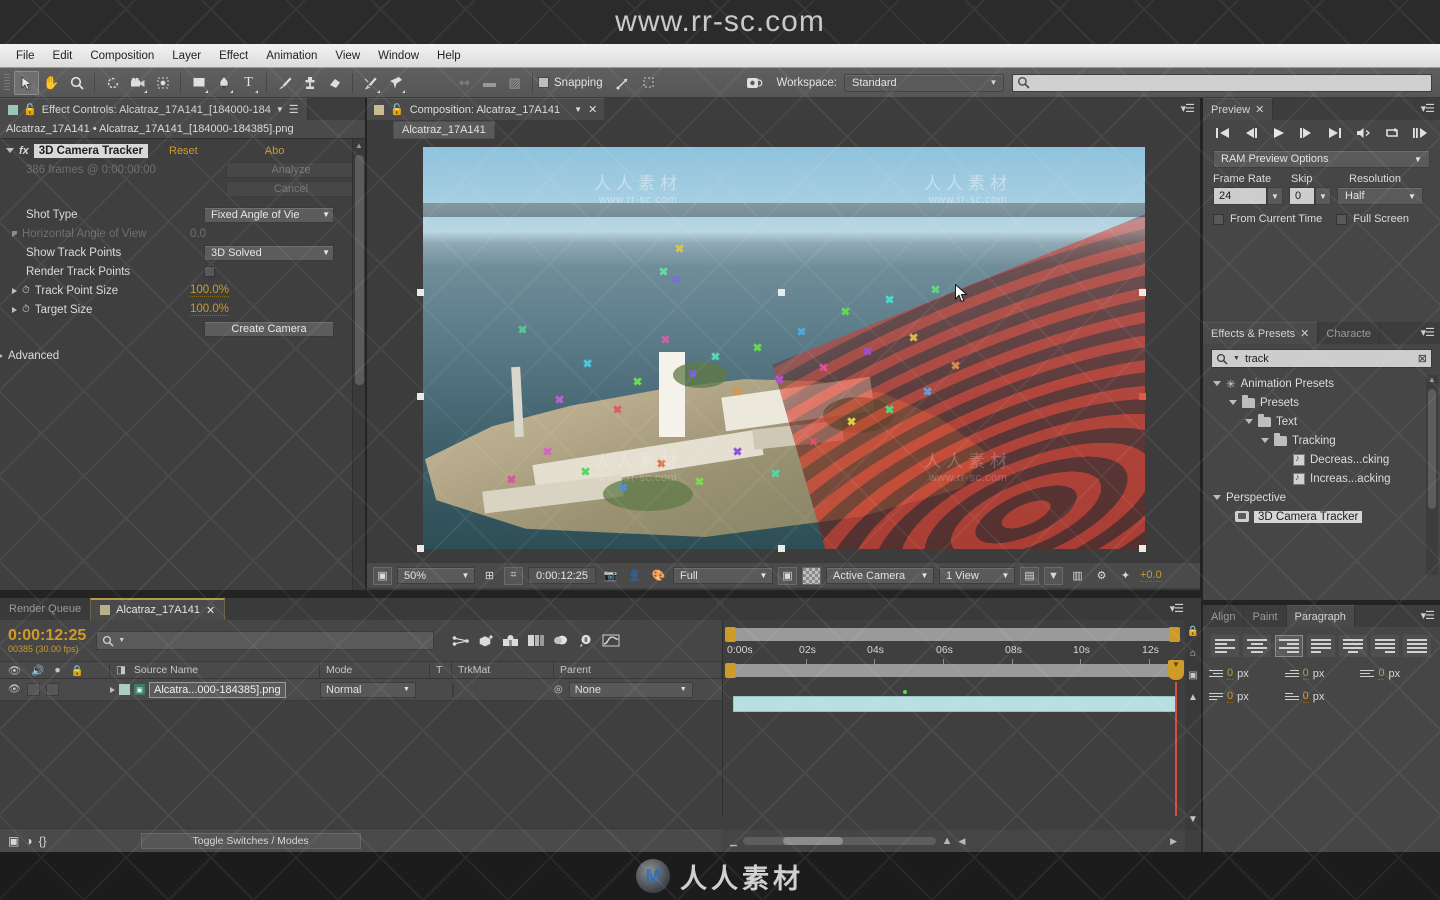  I want to click on tree-item-tracking: Tracking, so click(1324, 440).